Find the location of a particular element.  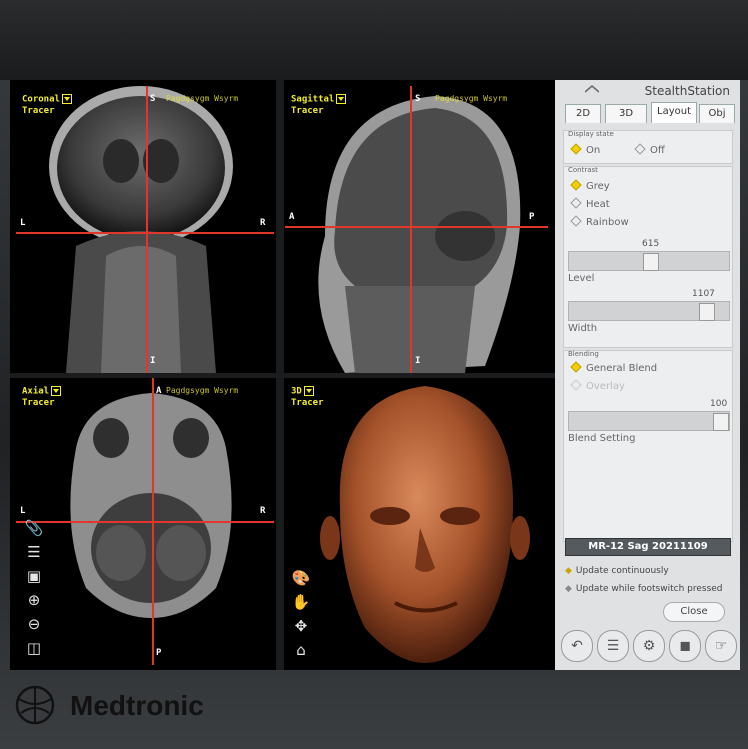

tool-icon-column: 📎 ☰ ▣ ⊕ ⊖ ◫ is located at coordinates (35, 590).